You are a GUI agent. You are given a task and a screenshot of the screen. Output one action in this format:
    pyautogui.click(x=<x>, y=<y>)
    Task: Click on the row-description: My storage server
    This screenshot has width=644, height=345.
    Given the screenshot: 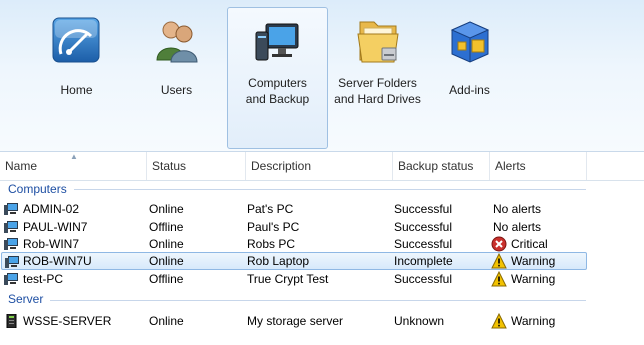 What is the action you would take?
    pyautogui.click(x=295, y=321)
    